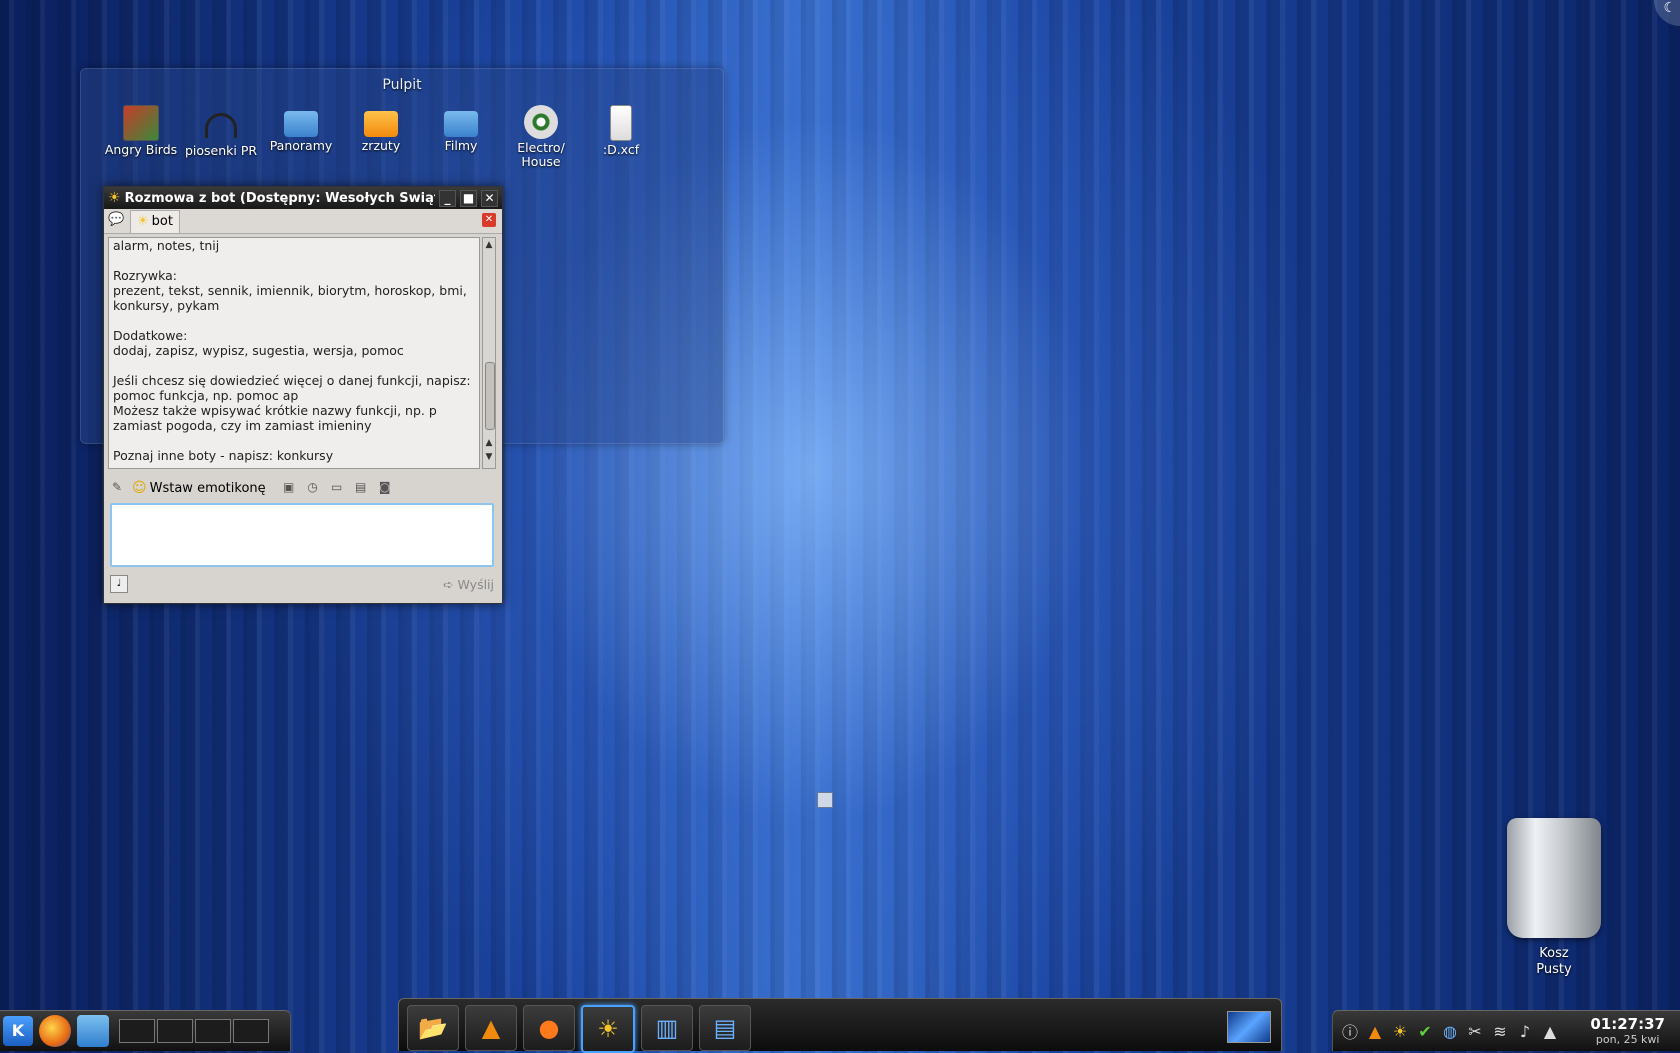  Describe the element at coordinates (55, 1031) in the screenshot. I see `firefox-launcher-icon` at that location.